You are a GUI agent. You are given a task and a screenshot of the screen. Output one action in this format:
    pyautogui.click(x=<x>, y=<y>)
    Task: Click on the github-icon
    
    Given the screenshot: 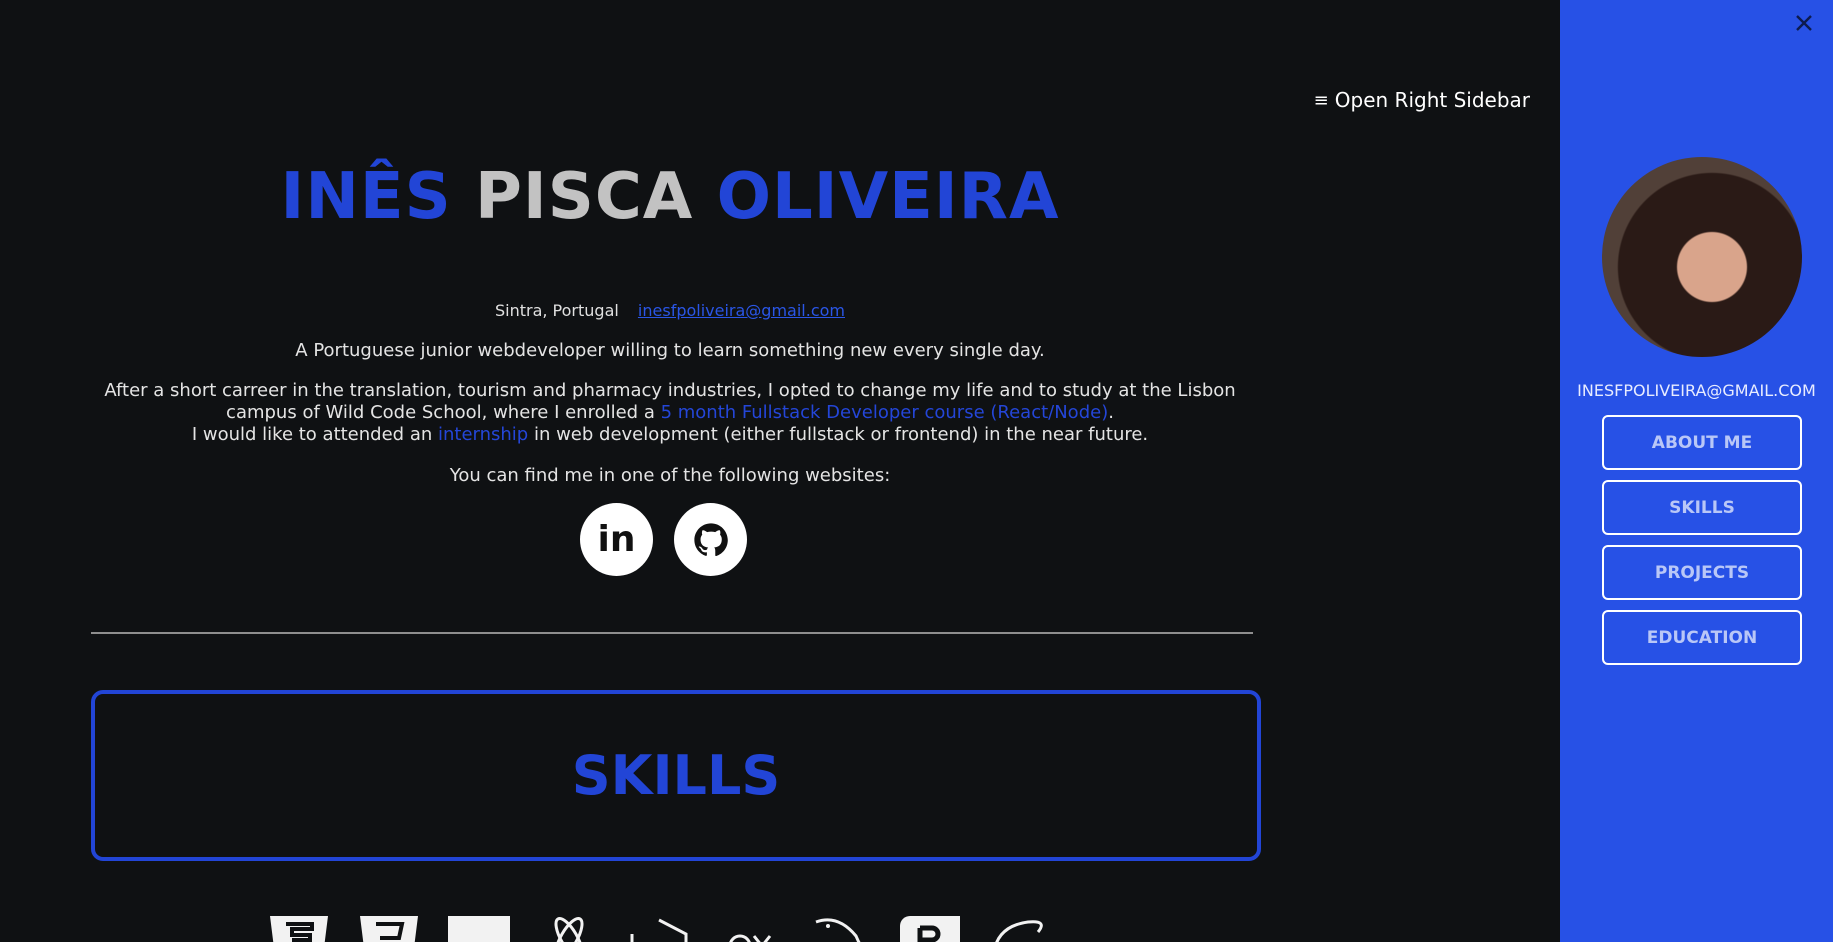 What is the action you would take?
    pyautogui.click(x=710, y=539)
    